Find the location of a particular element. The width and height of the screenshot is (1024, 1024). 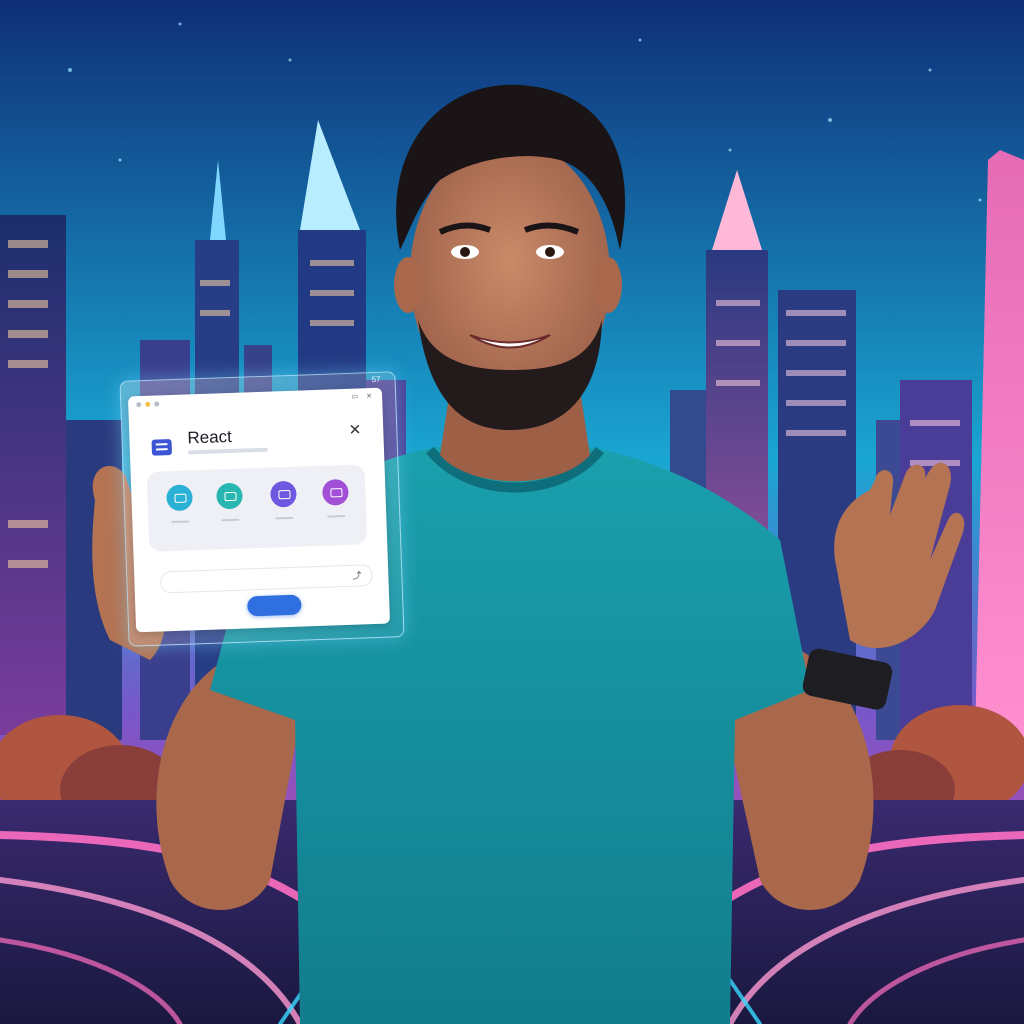

primary-button is located at coordinates (274, 605).